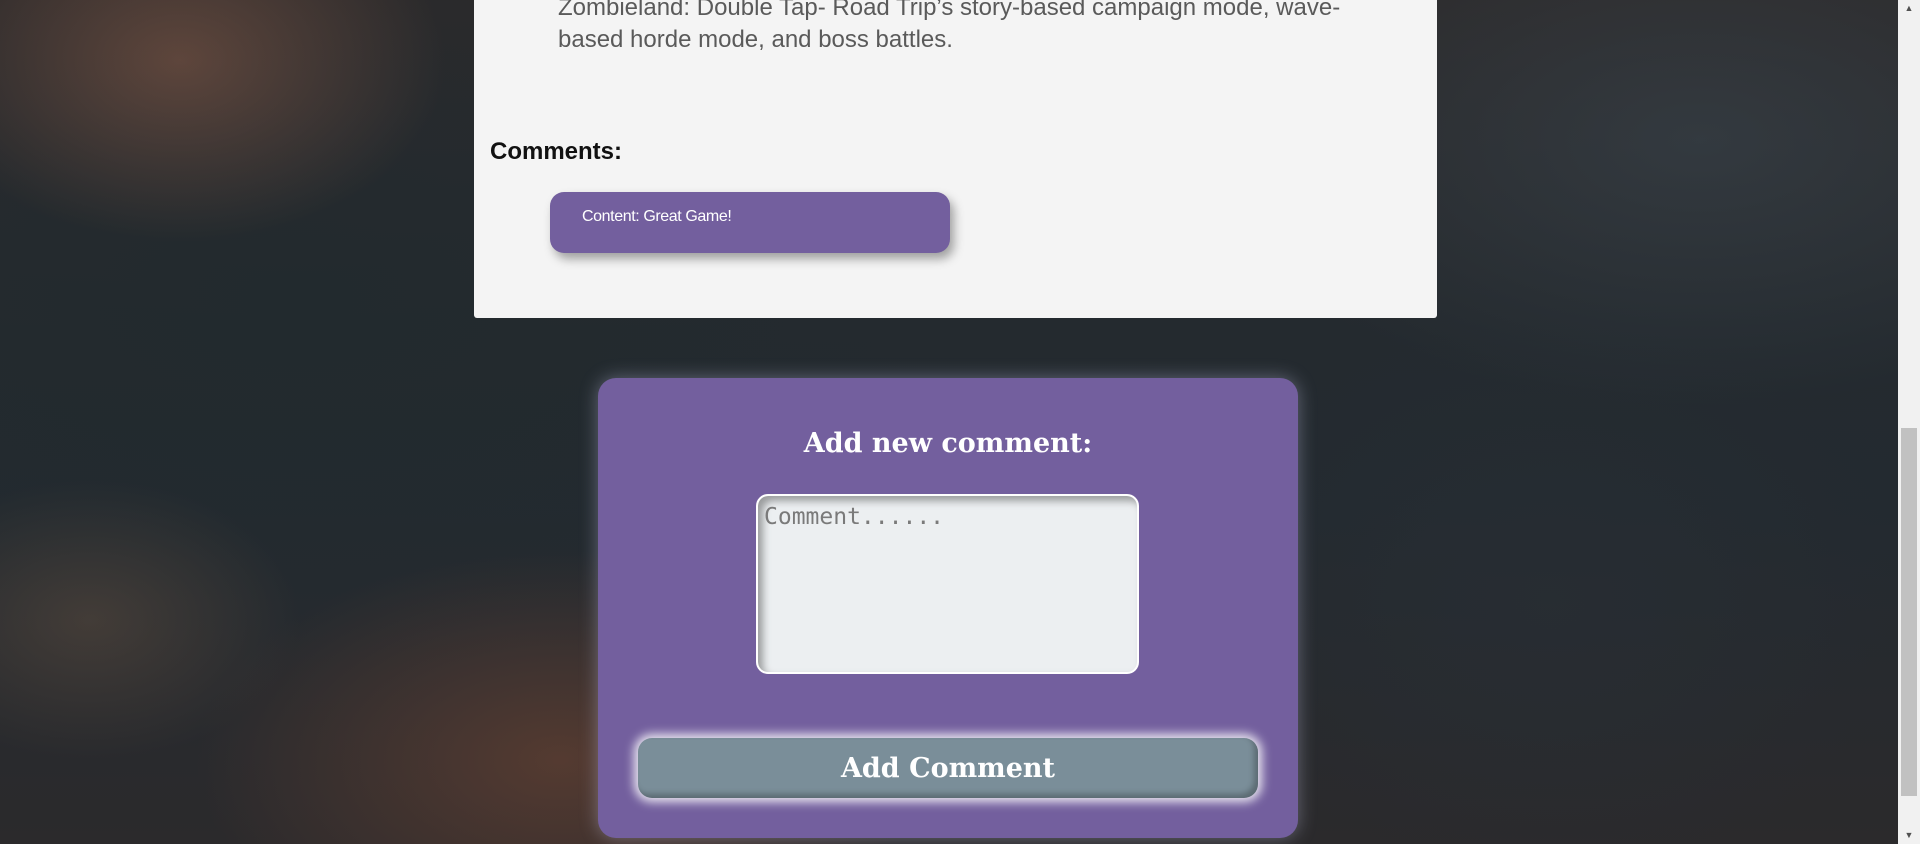  What do you see at coordinates (1909, 612) in the screenshot?
I see `scroll-thumb` at bounding box center [1909, 612].